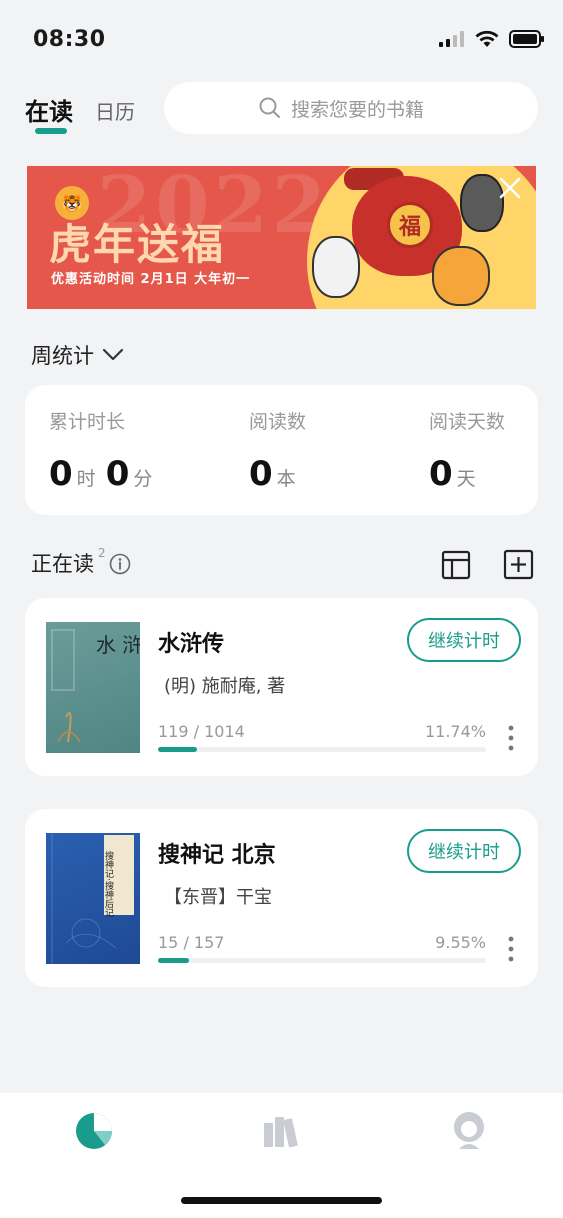 This screenshot has height=1218, width=563. I want to click on stat-minutes-unit: 分, so click(143, 479).